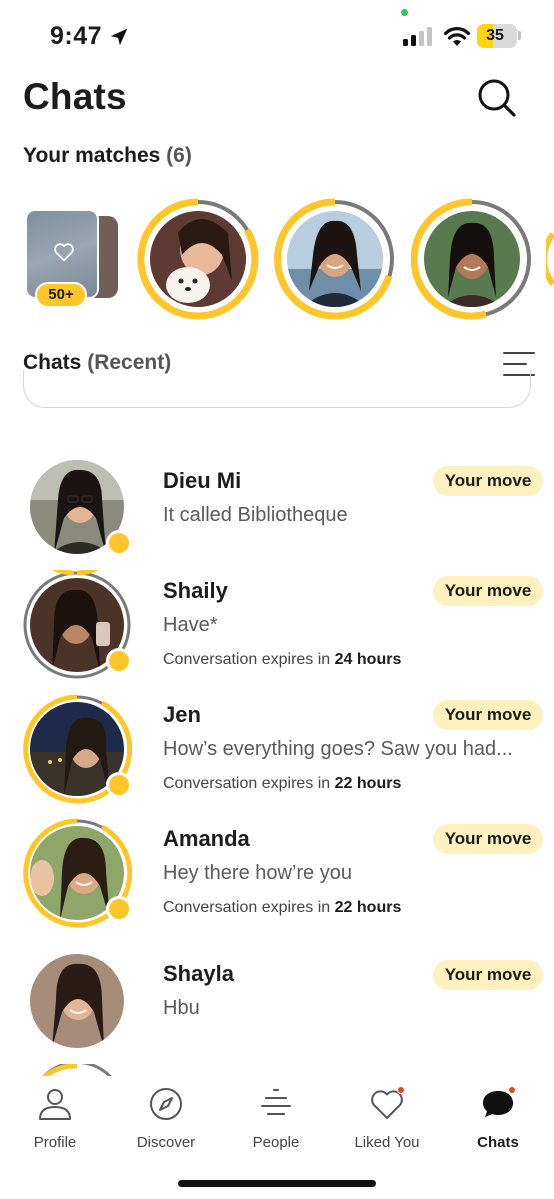 The height and width of the screenshot is (1199, 554). What do you see at coordinates (119, 37) in the screenshot?
I see `location-arrow-icon` at bounding box center [119, 37].